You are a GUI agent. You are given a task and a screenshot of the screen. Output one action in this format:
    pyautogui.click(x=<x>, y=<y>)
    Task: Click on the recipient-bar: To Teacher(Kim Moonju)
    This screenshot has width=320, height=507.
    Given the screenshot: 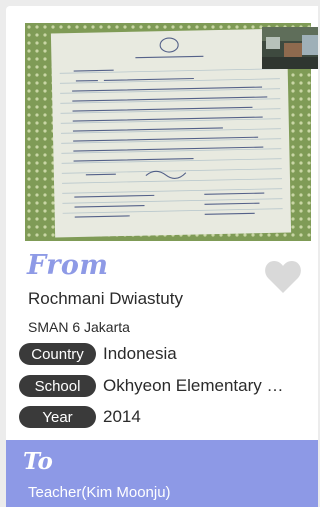 What is the action you would take?
    pyautogui.click(x=162, y=473)
    